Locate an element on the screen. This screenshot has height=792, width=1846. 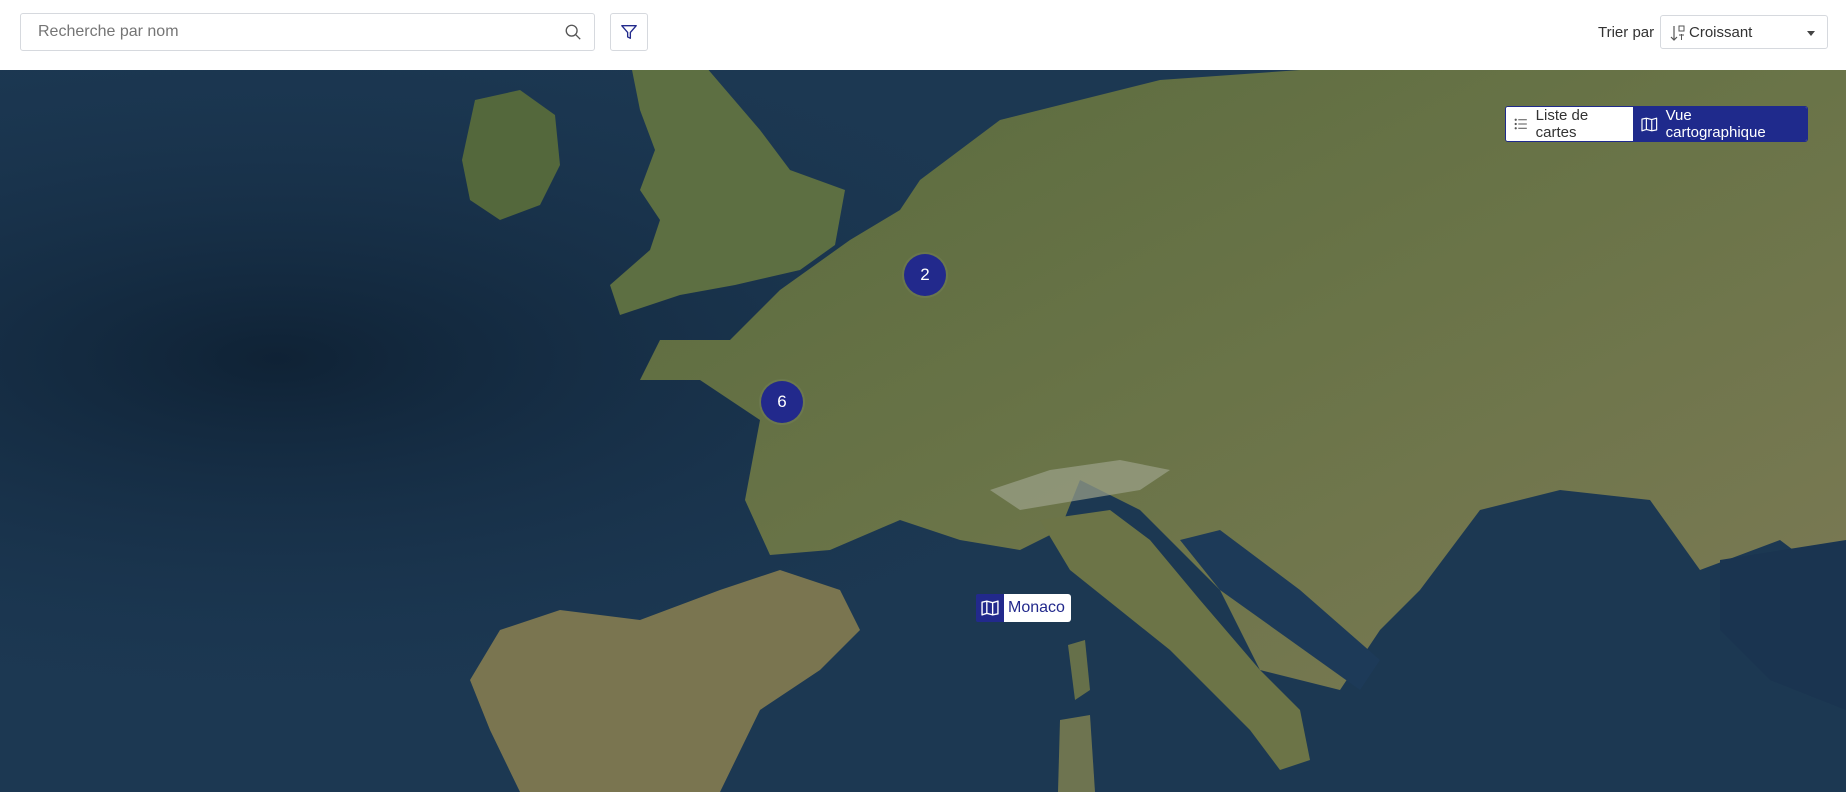
filter-icon is located at coordinates (629, 32).